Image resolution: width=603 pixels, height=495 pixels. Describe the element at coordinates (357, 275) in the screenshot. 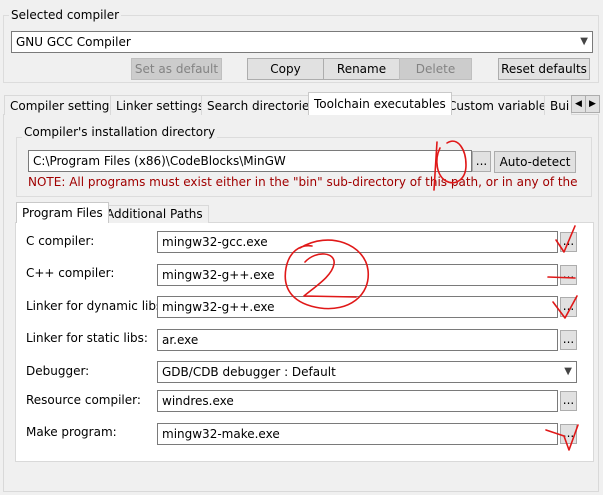

I see `cpp-compiler-input: mingw32-g++.exe` at that location.